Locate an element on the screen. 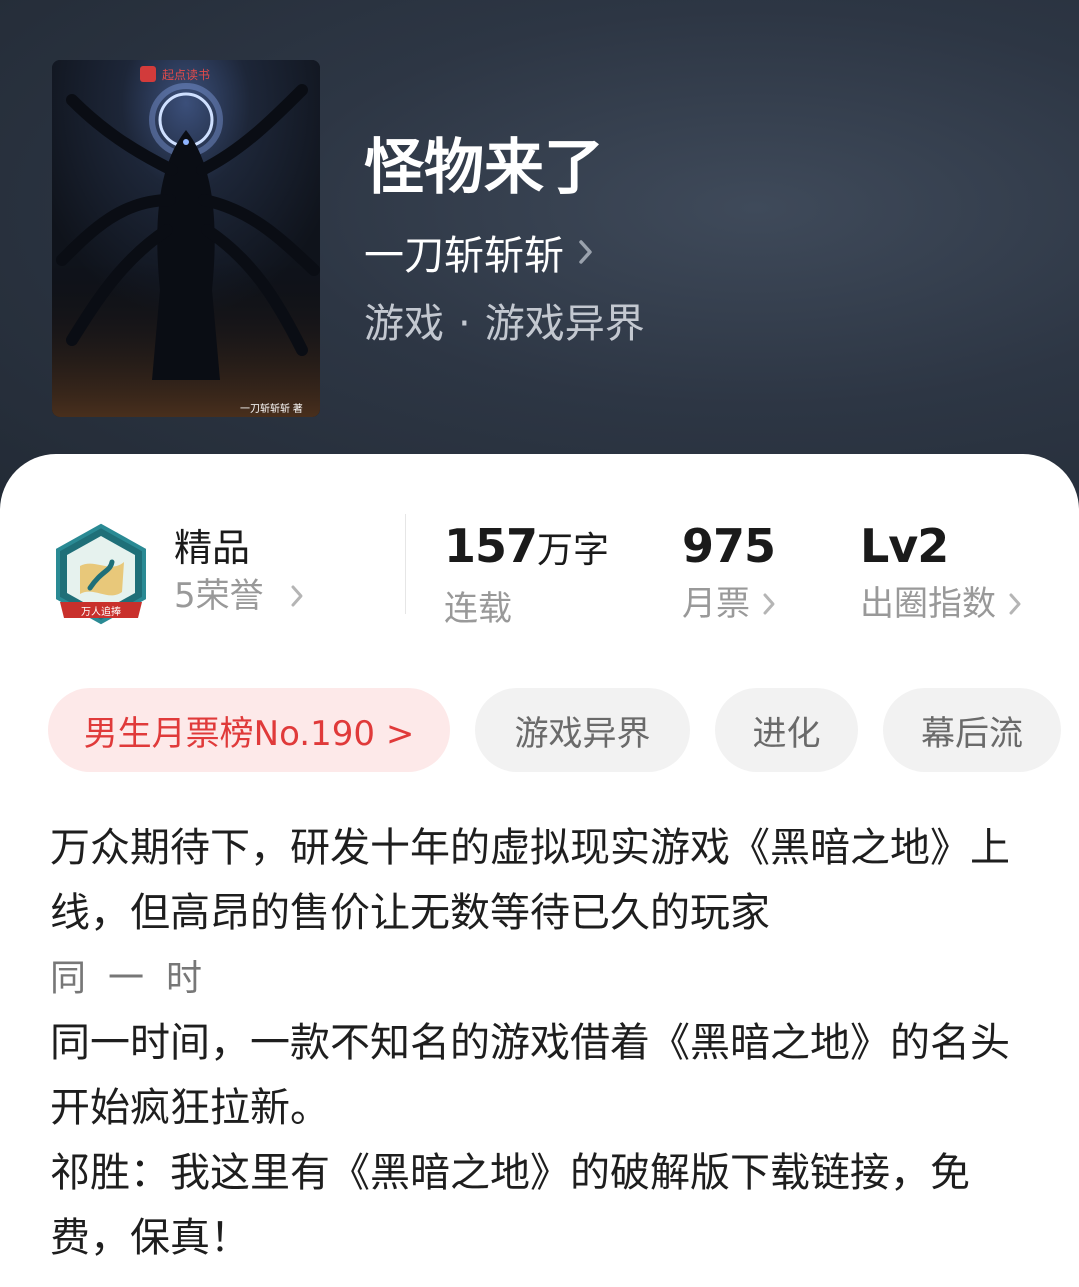 The width and height of the screenshot is (1079, 1287). description-cut-line: 同一时间， is located at coordinates (157, 978).